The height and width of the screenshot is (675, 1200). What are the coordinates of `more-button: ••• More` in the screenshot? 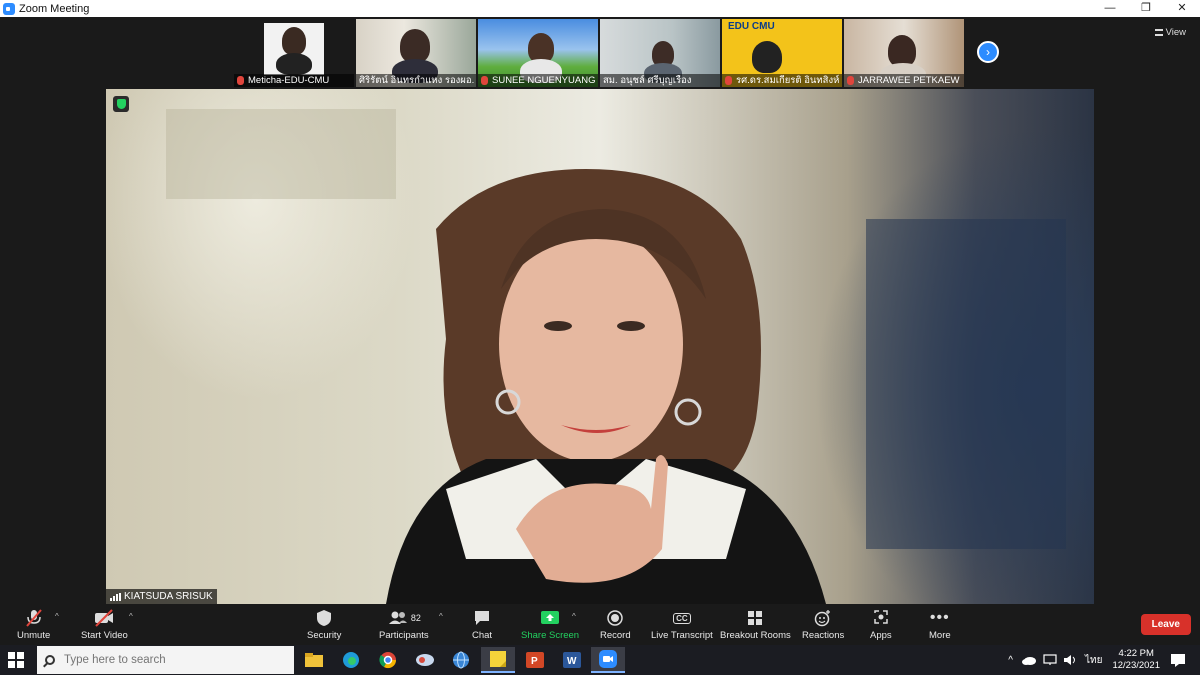 It's located at (940, 625).